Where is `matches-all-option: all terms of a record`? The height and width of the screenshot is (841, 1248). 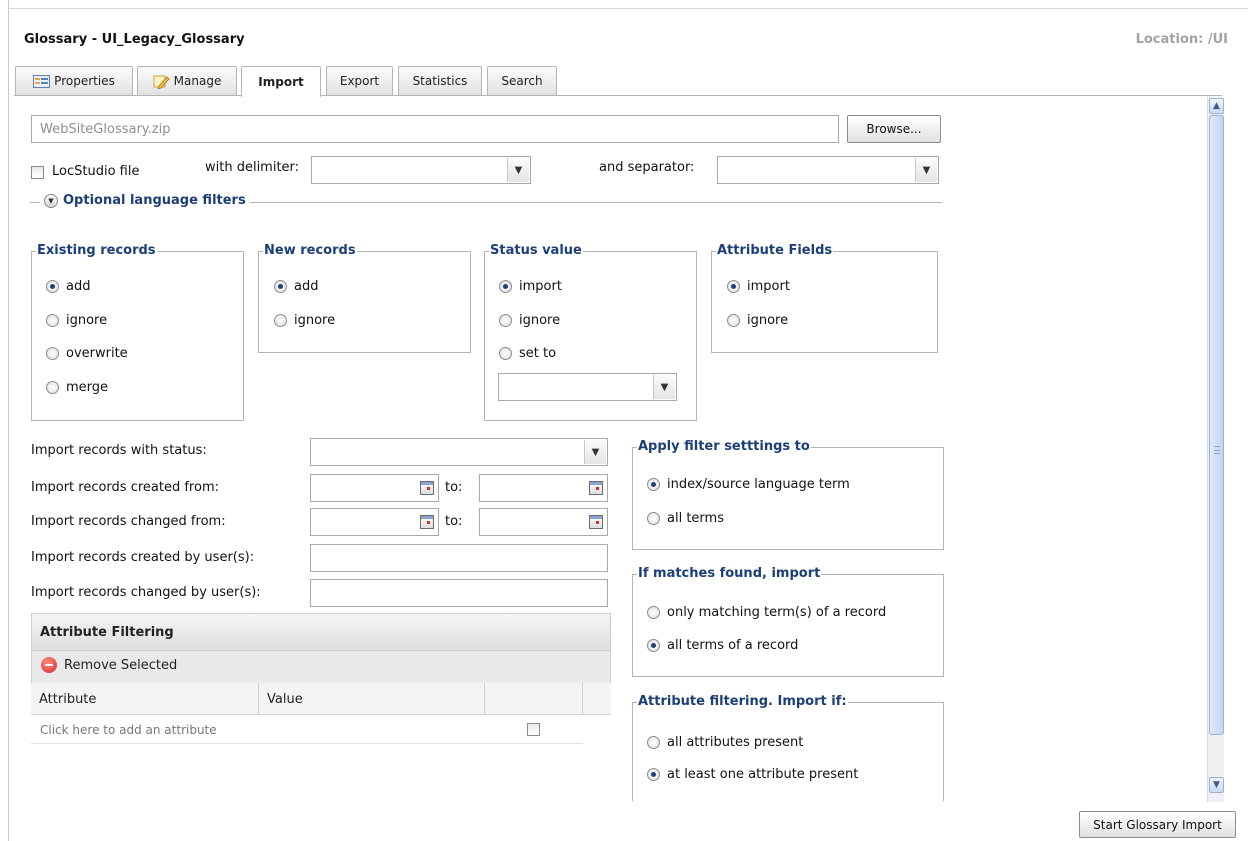 matches-all-option: all terms of a record is located at coordinates (722, 645).